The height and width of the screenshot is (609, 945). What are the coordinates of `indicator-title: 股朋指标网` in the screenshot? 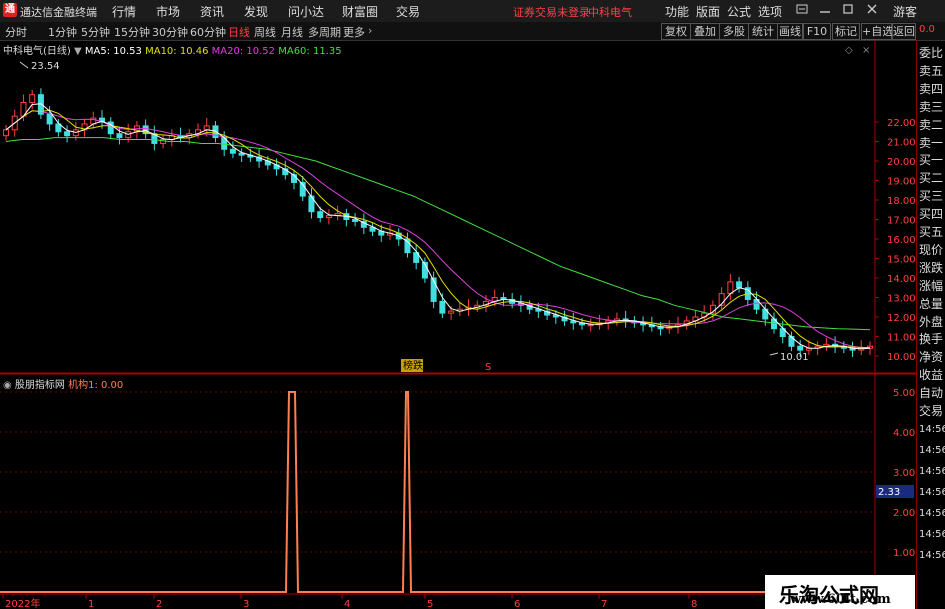 It's located at (39, 385).